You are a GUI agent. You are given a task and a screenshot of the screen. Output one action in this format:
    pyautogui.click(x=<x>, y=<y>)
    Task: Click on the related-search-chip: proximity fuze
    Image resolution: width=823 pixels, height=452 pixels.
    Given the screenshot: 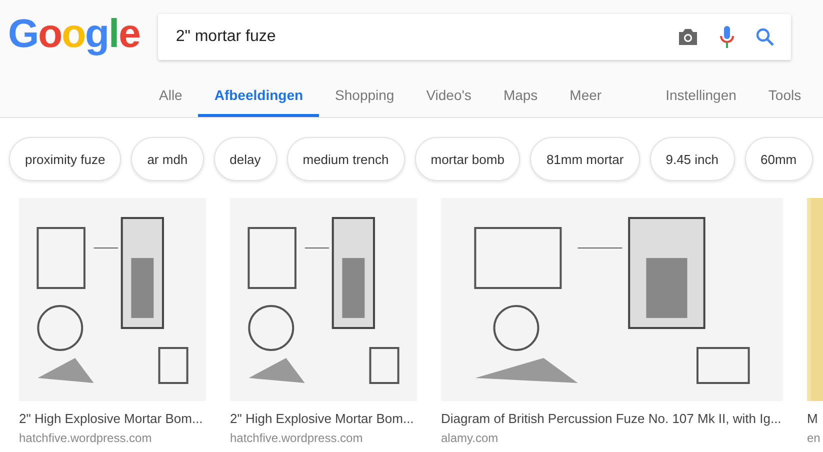 What is the action you would take?
    pyautogui.click(x=65, y=159)
    